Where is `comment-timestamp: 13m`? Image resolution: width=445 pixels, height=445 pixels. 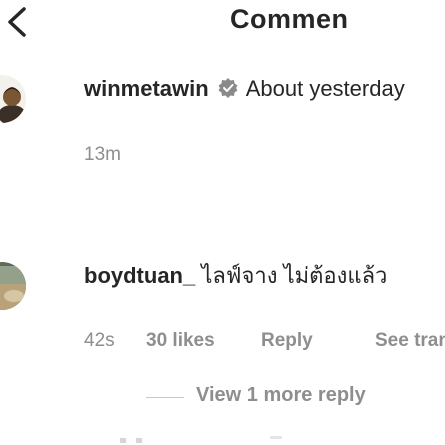
comment-timestamp: 13m is located at coordinates (102, 154).